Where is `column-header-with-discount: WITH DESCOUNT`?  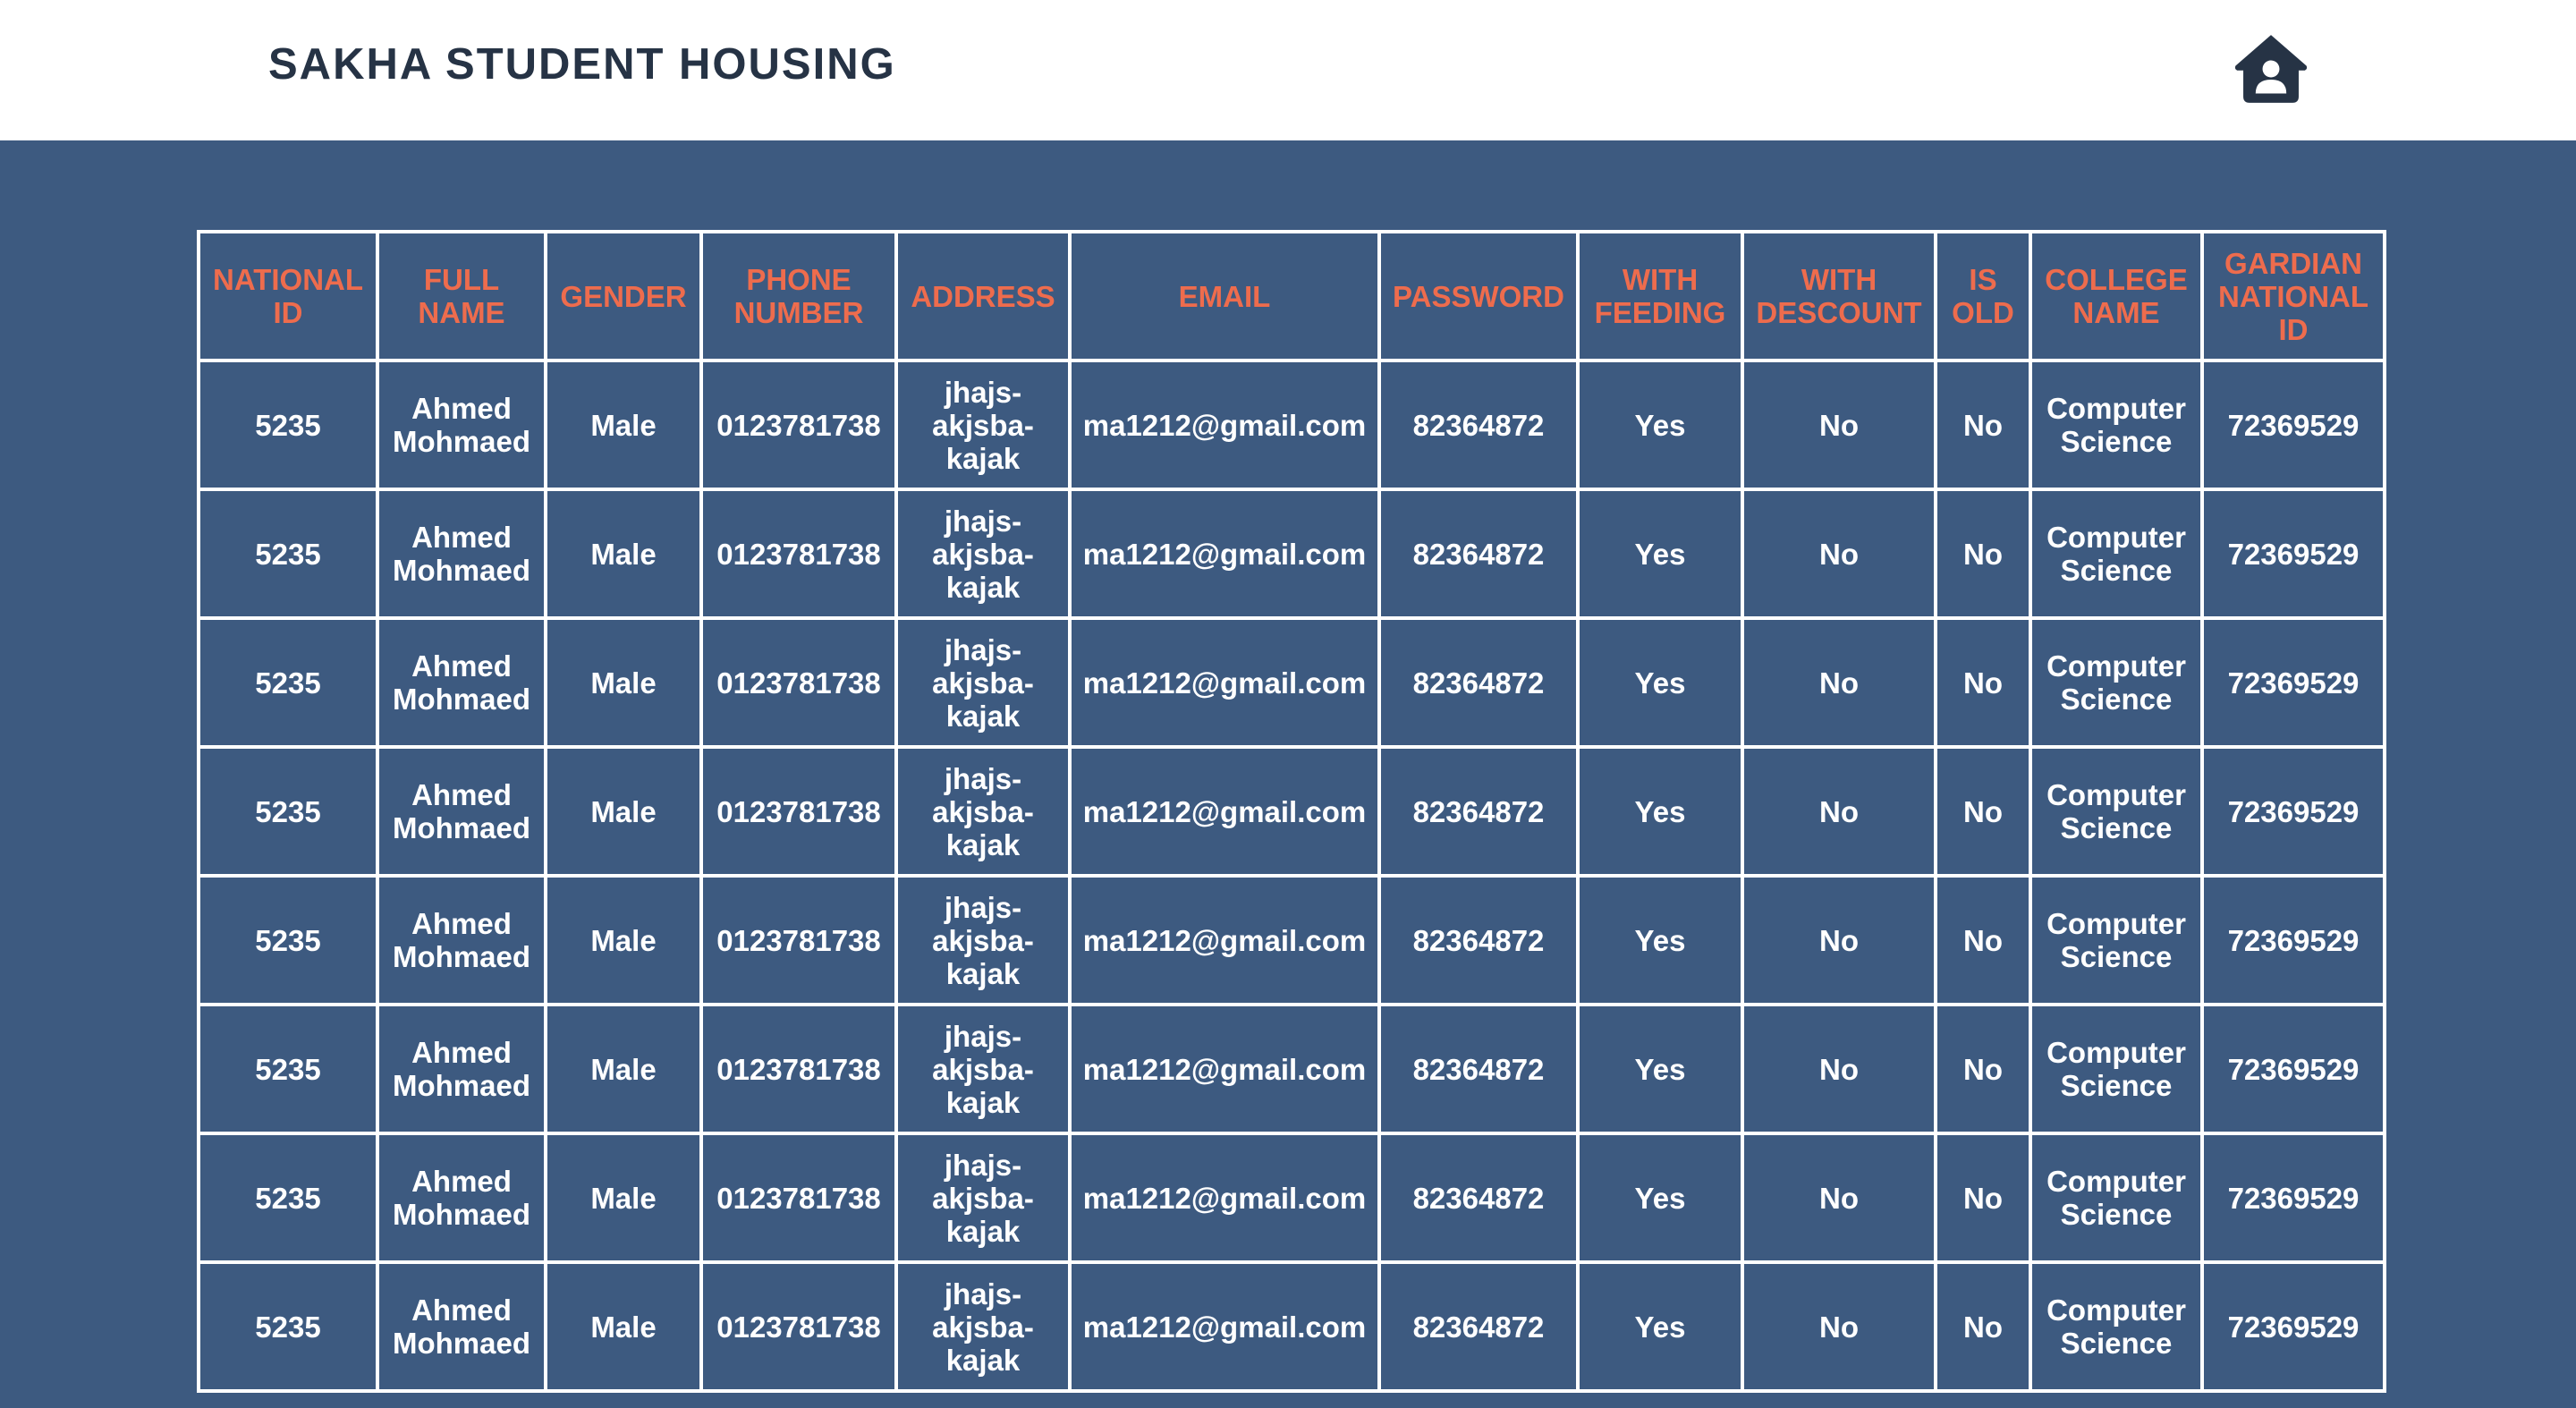
column-header-with-discount: WITH DESCOUNT is located at coordinates (1839, 296).